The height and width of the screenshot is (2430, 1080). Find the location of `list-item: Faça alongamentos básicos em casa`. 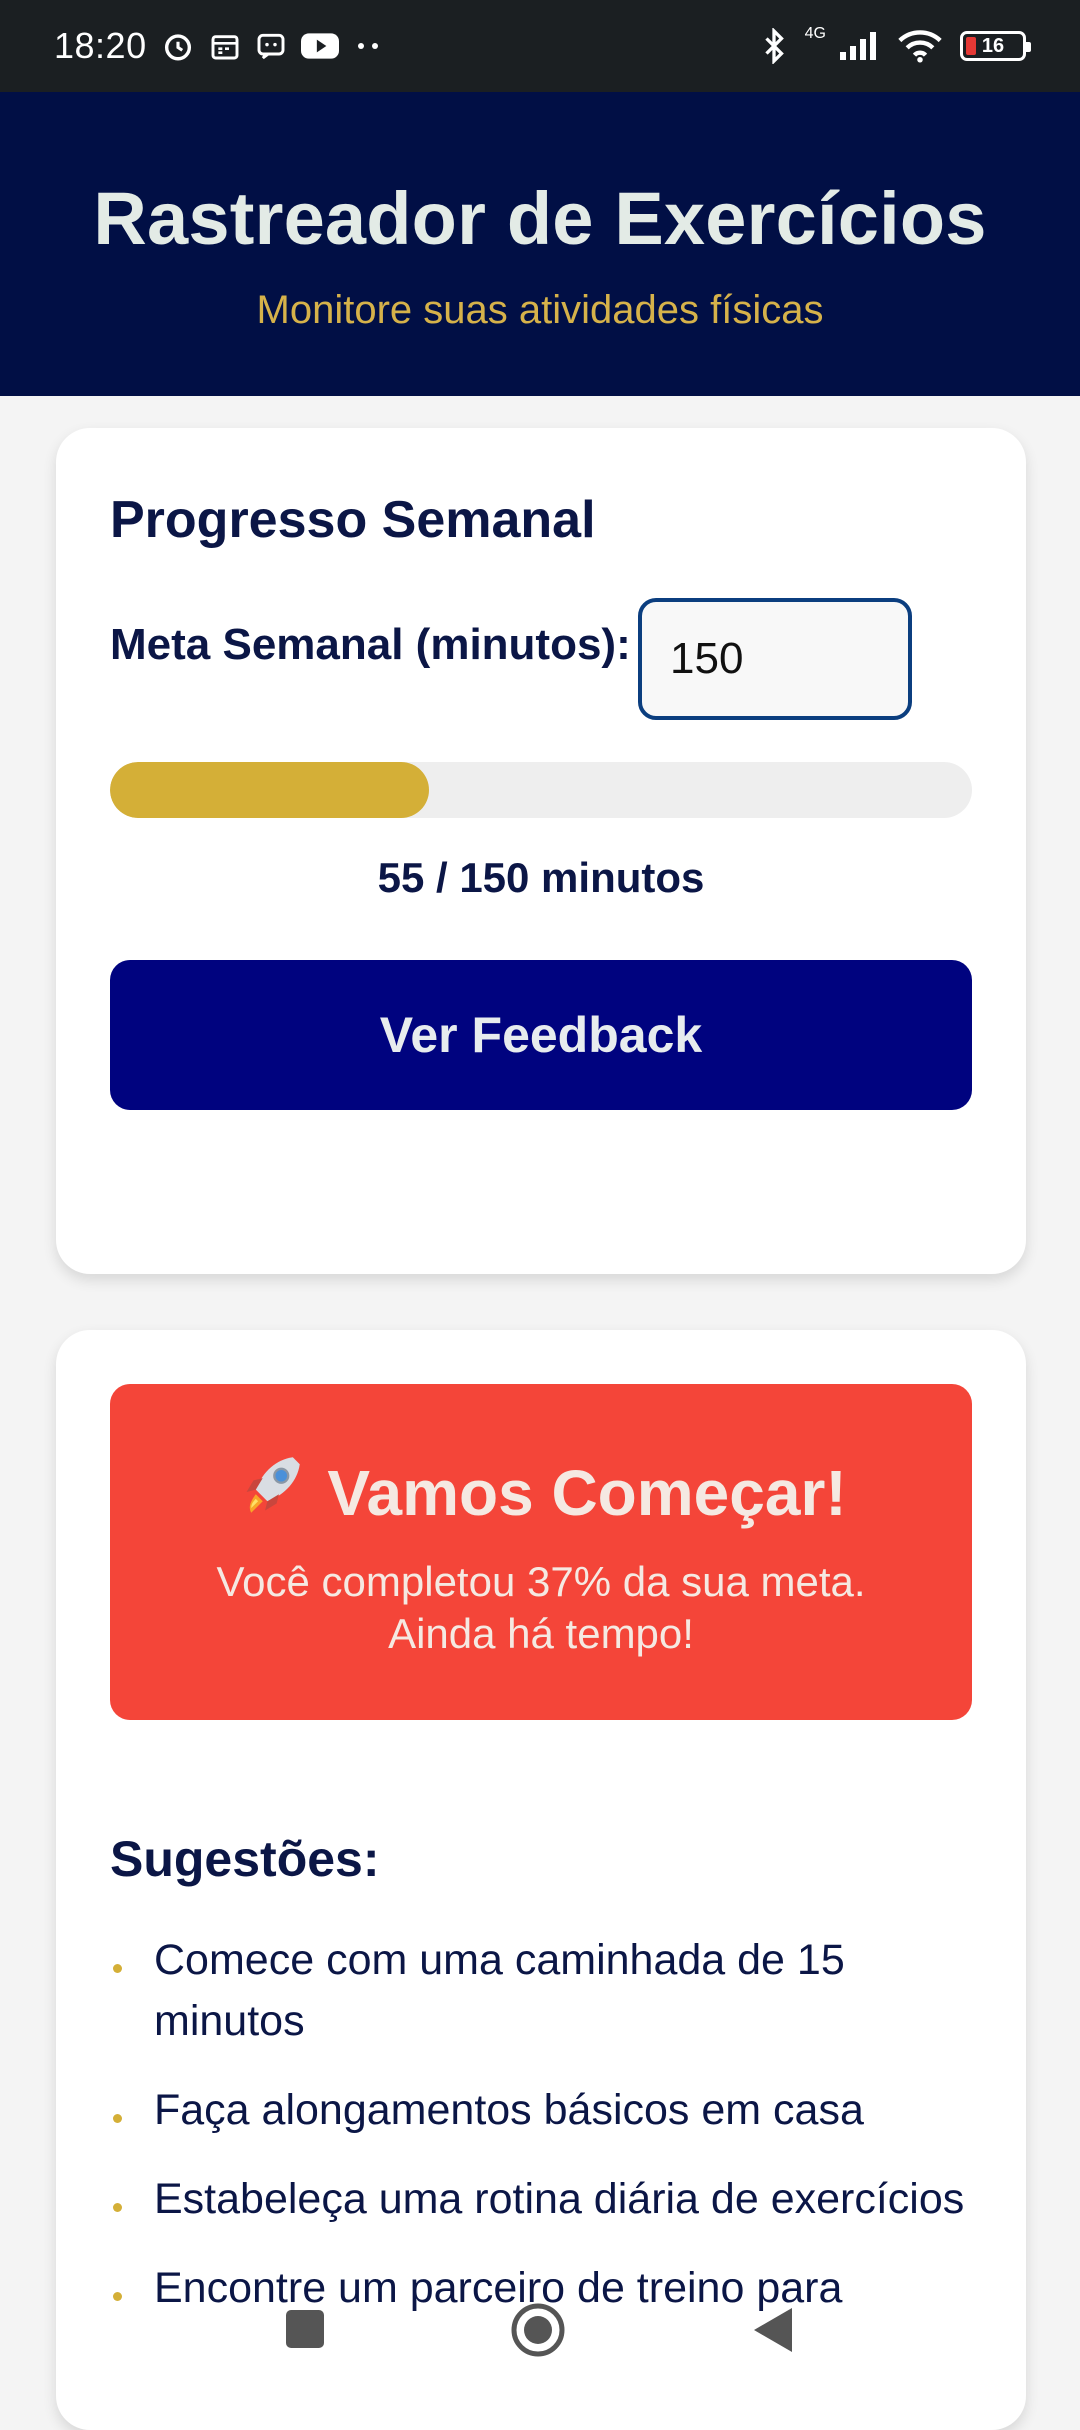

list-item: Faça alongamentos básicos em casa is located at coordinates (541, 2110).